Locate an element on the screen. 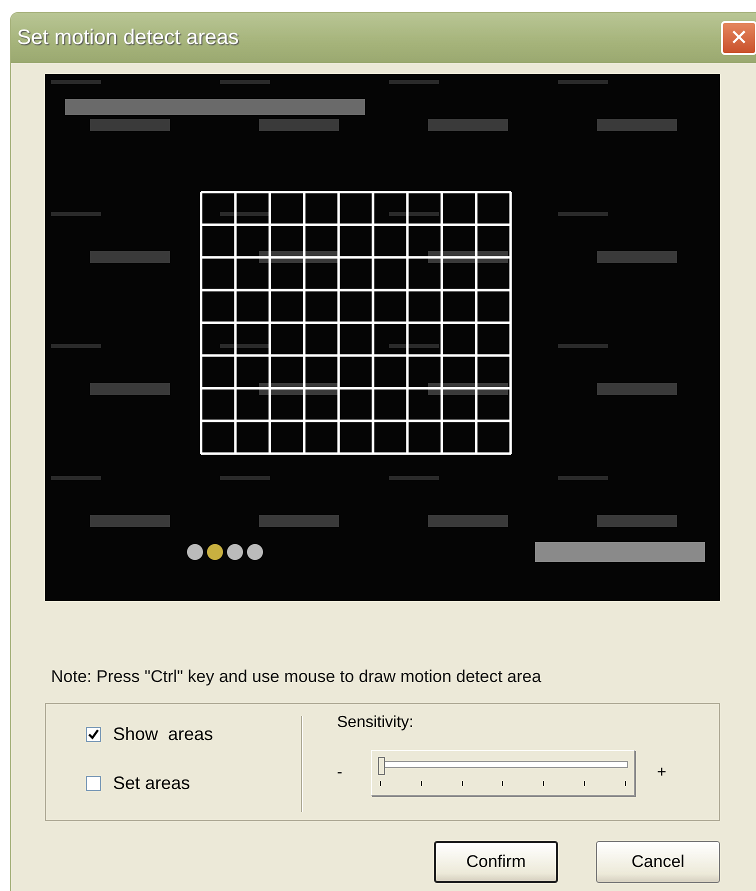  note-text: Note: Press "Ctrl" key and use mouse to draw motion detect area is located at coordinates (296, 677).